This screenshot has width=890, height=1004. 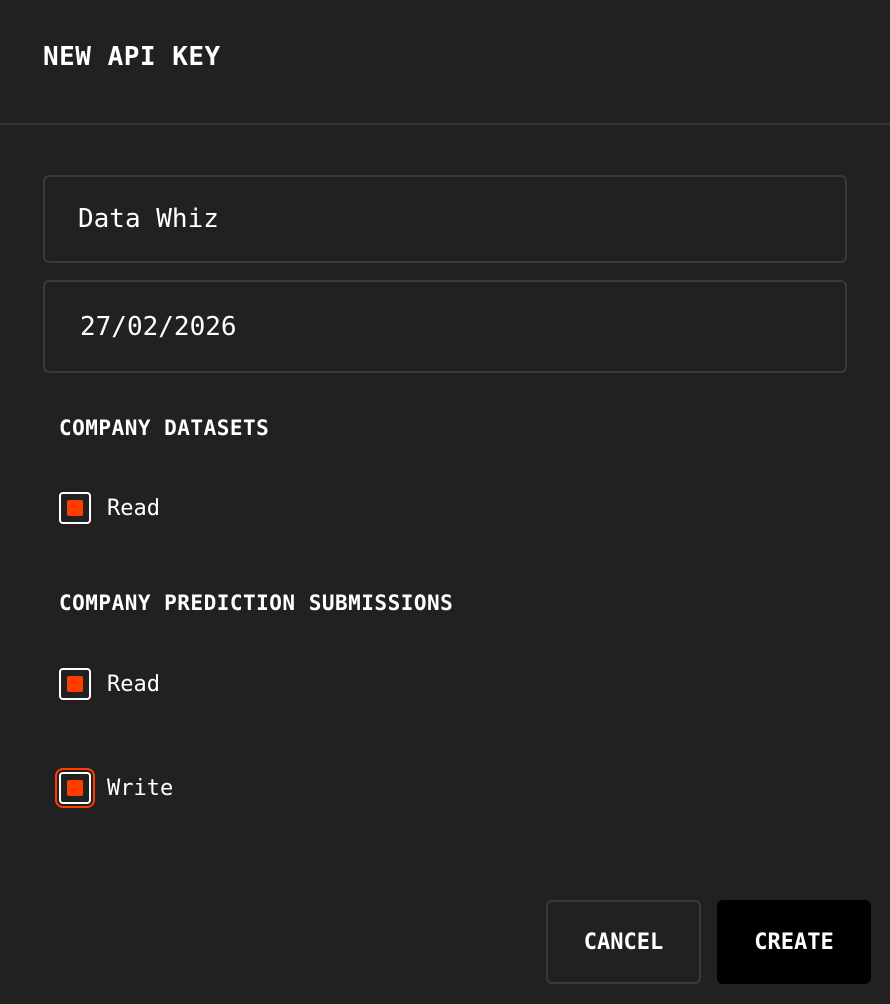 I want to click on checkbox-submissions-write: Write, so click(x=114, y=788).